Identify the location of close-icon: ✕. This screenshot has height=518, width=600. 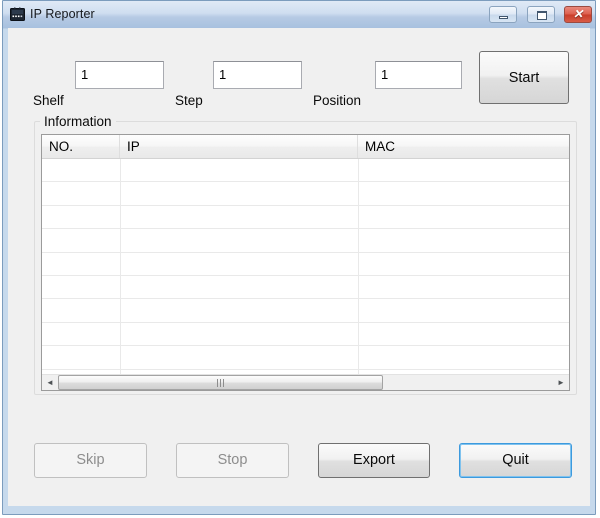
(578, 14).